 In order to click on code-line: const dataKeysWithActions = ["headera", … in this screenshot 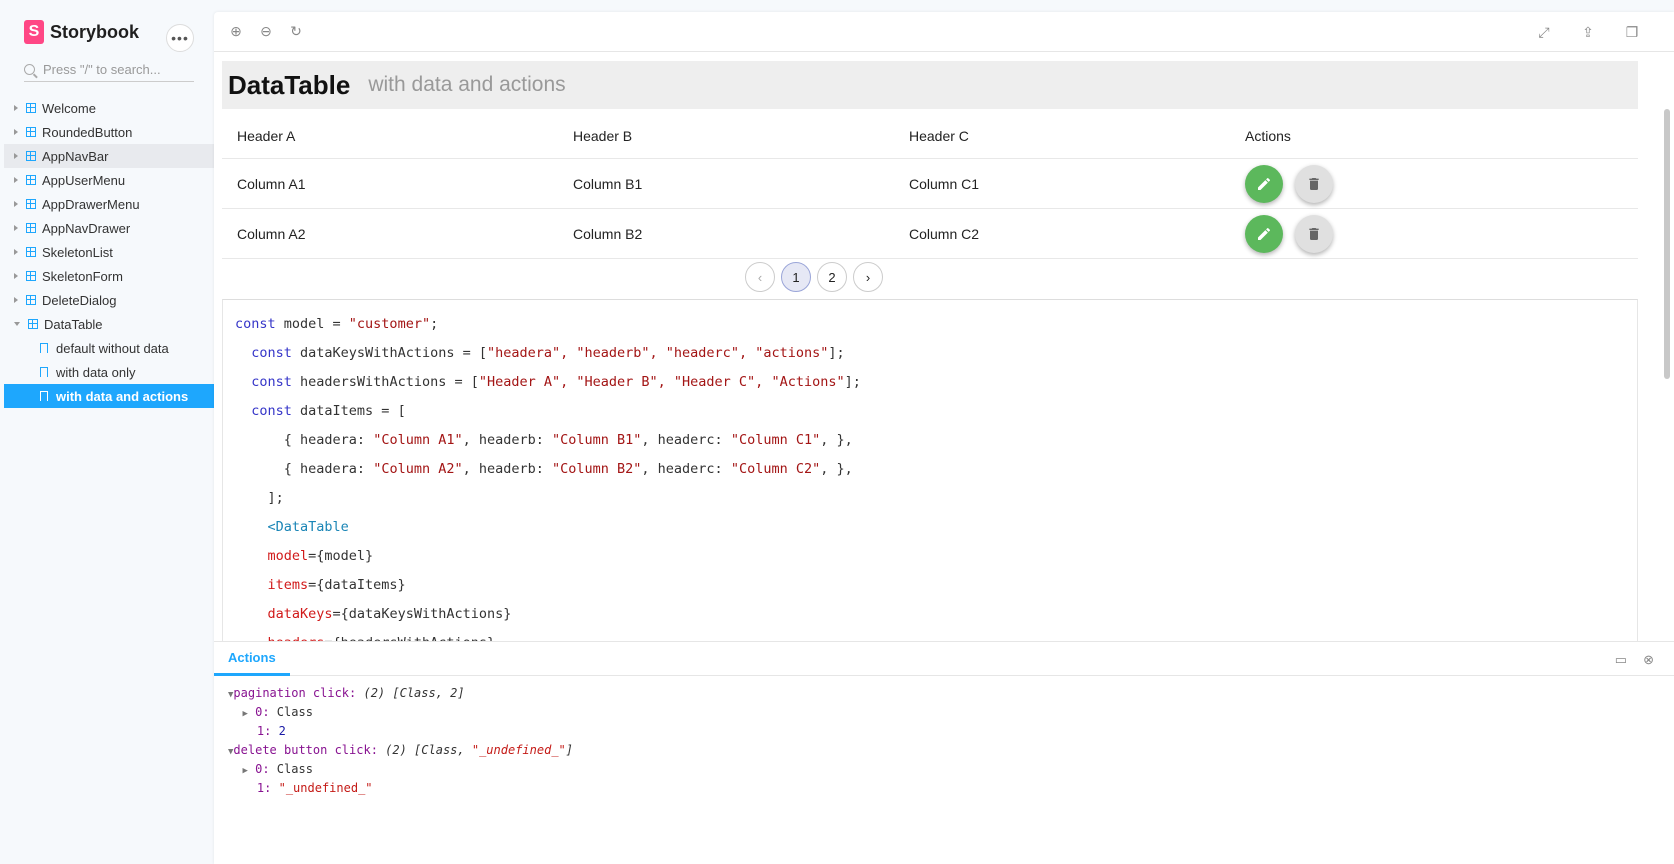, I will do `click(548, 353)`.